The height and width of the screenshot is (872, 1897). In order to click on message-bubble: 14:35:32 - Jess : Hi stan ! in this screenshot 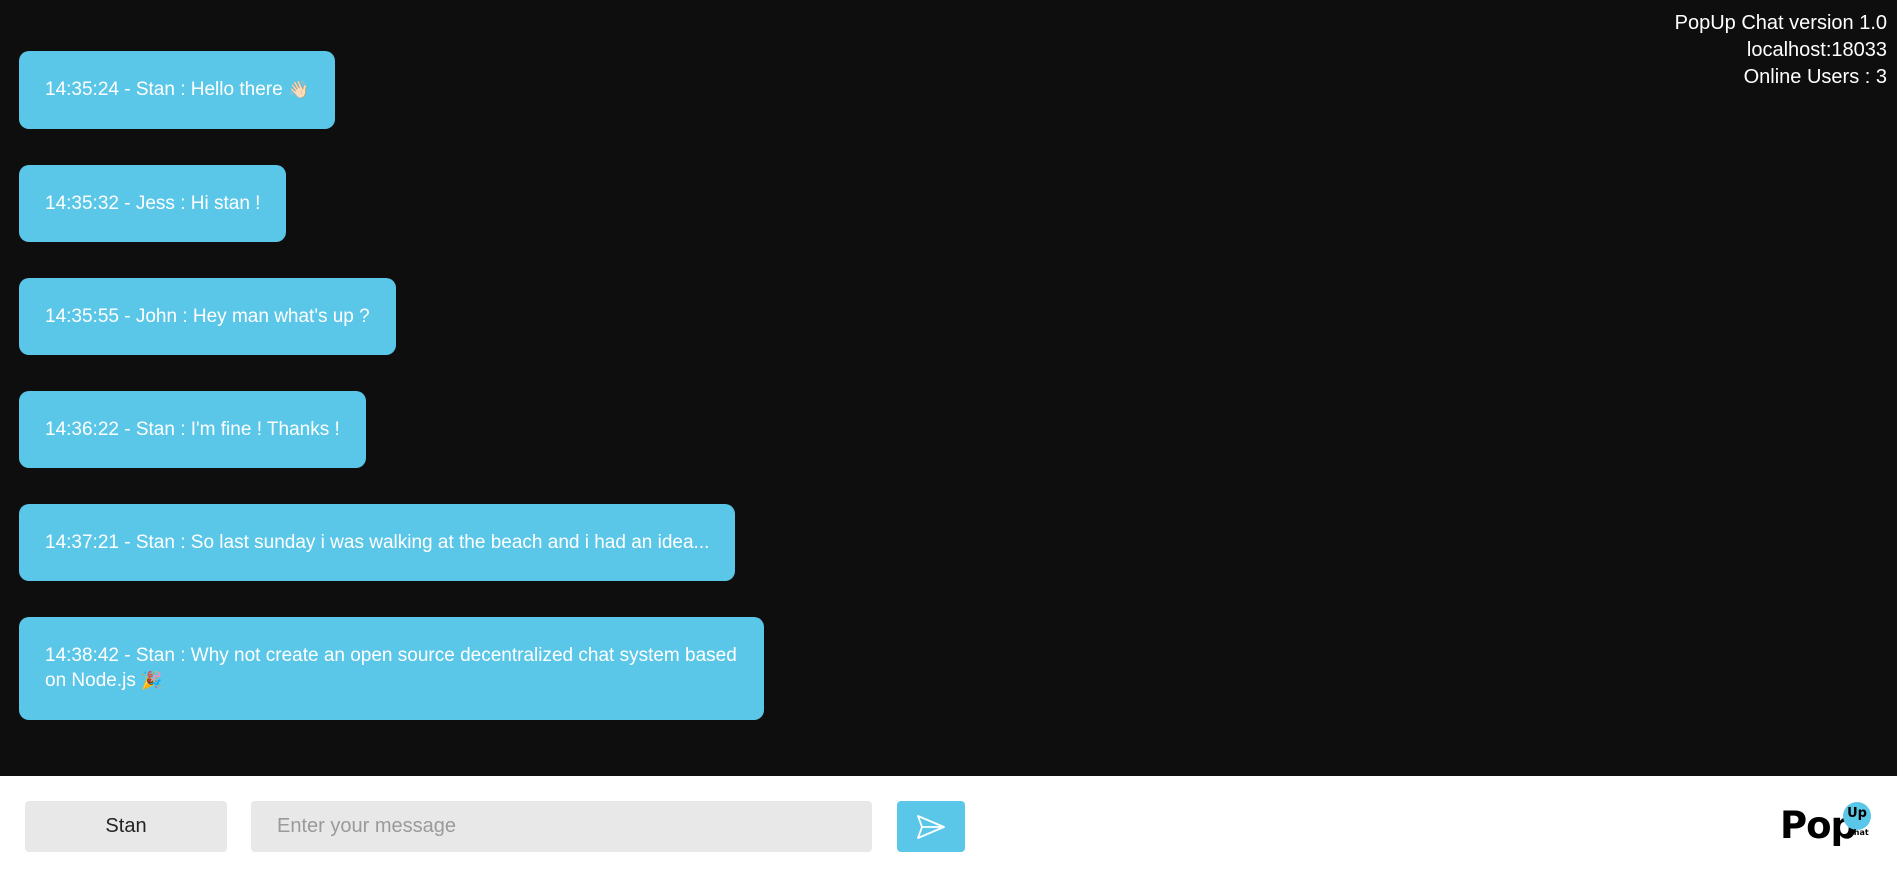, I will do `click(153, 203)`.